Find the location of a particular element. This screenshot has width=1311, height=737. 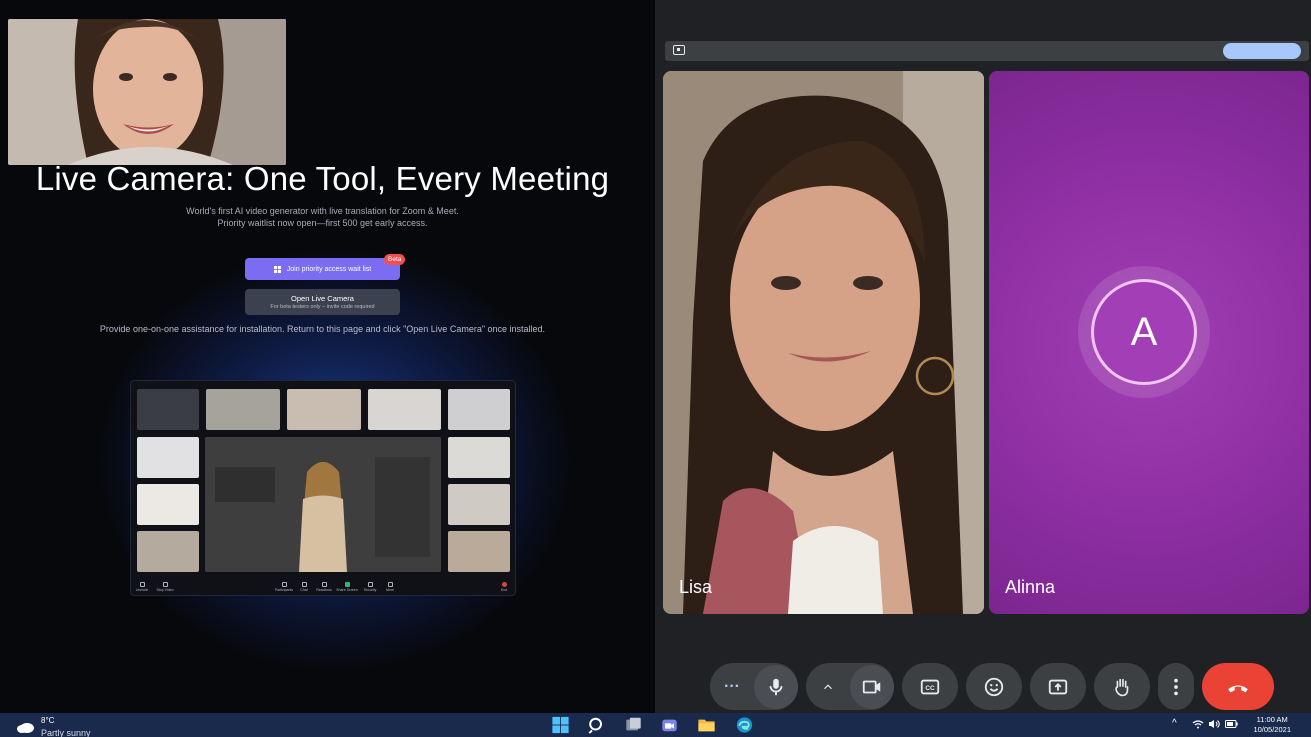

wifi-icon is located at coordinates (1198, 724).